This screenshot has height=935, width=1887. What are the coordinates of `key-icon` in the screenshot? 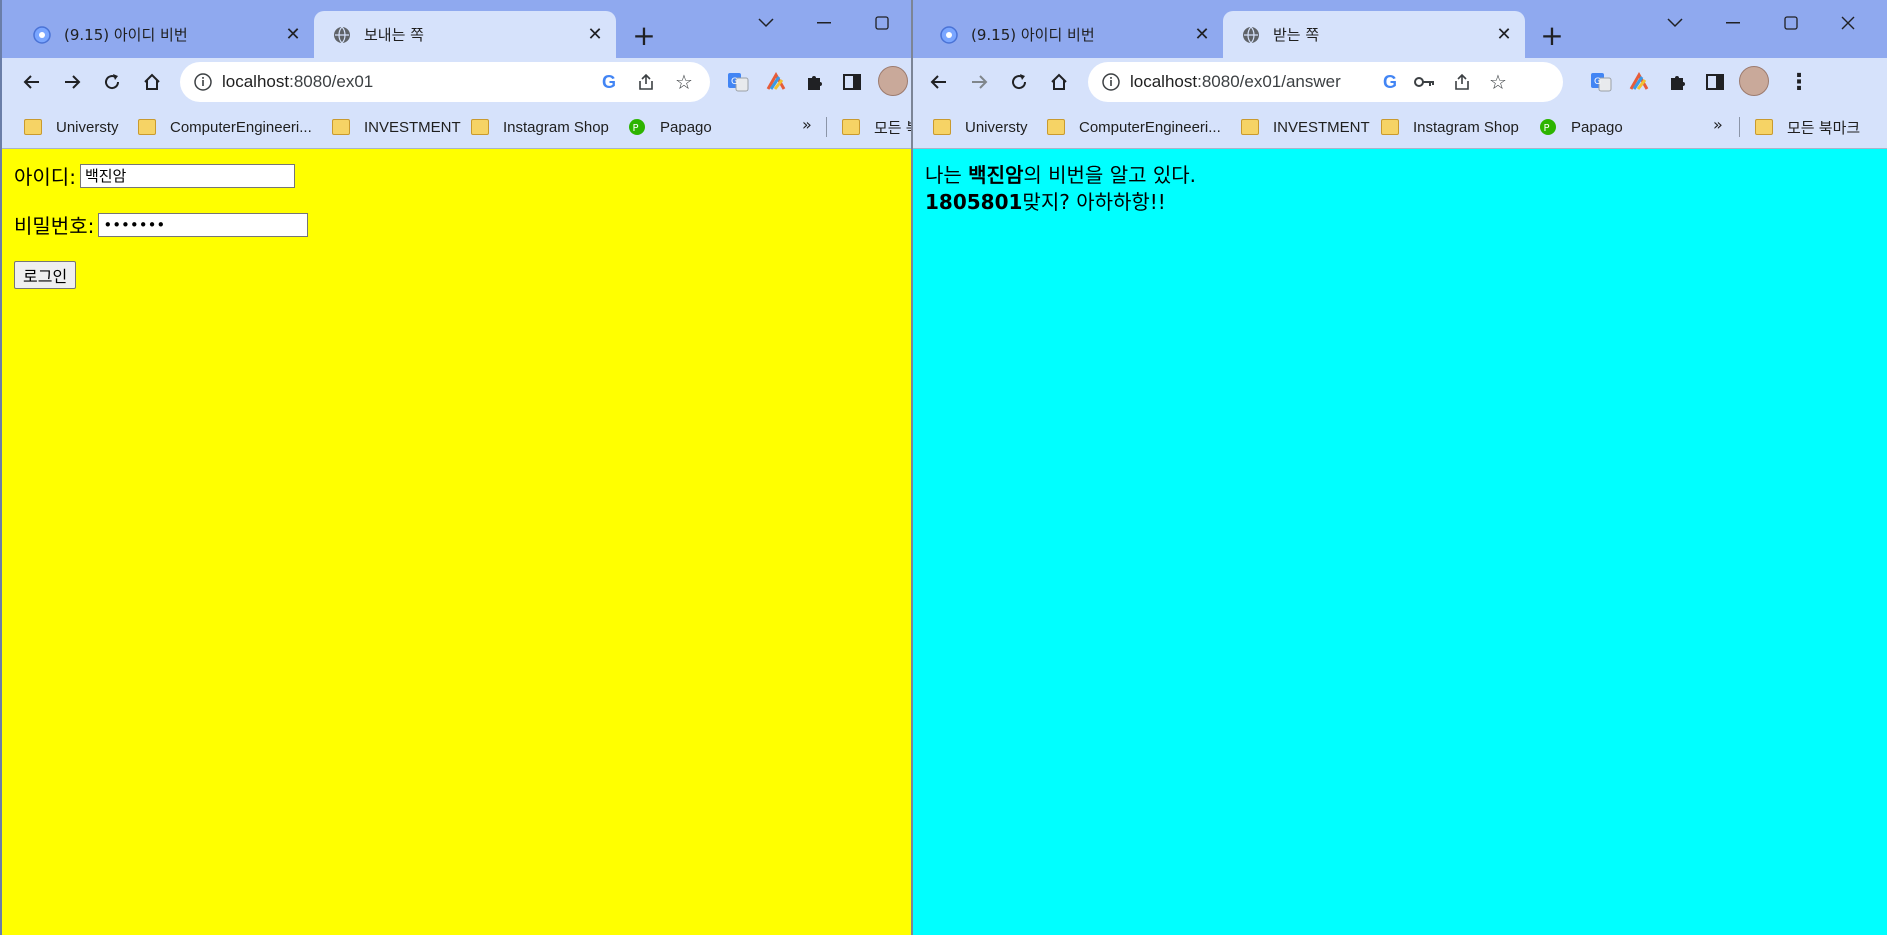 It's located at (1425, 82).